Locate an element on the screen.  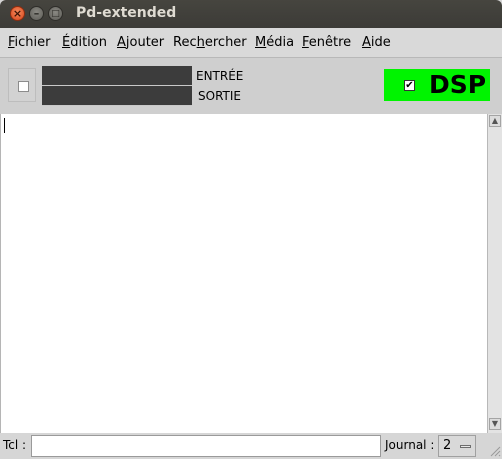
menu-fenetre: Fenêtre is located at coordinates (326, 42).